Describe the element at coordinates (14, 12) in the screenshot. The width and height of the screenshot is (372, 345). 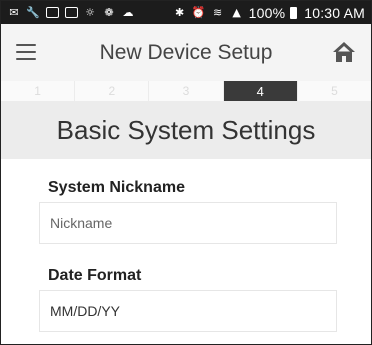
I see `message-icon: ✉` at that location.